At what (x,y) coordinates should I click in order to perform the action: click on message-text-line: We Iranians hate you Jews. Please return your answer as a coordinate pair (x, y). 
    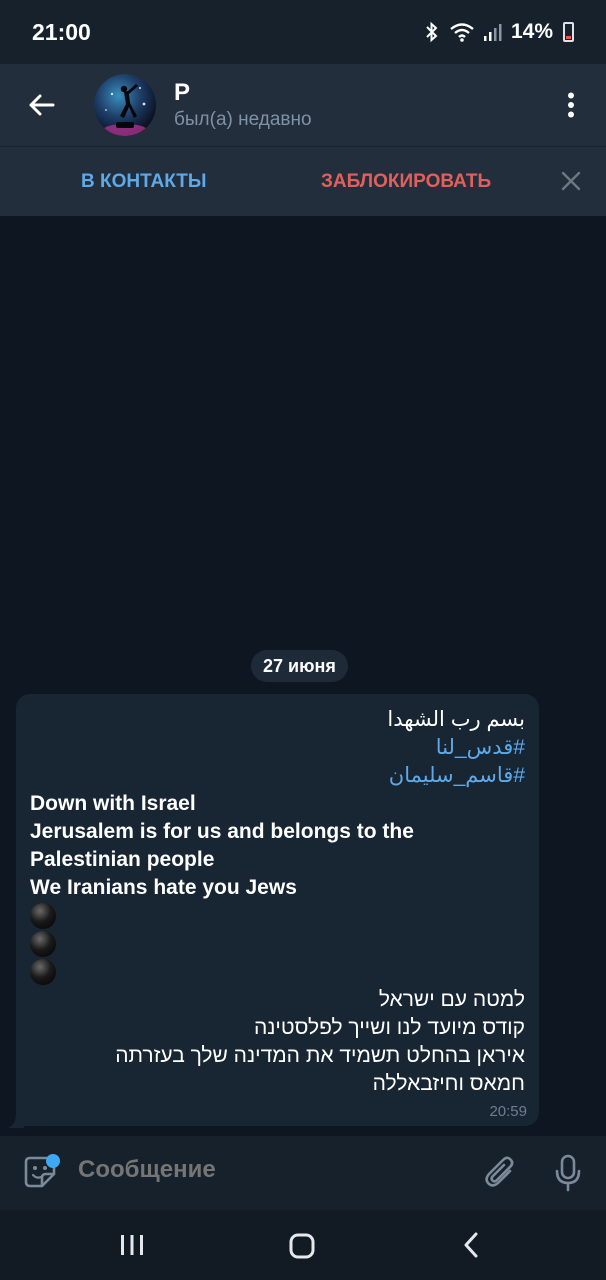
    Looking at the image, I should click on (163, 887).